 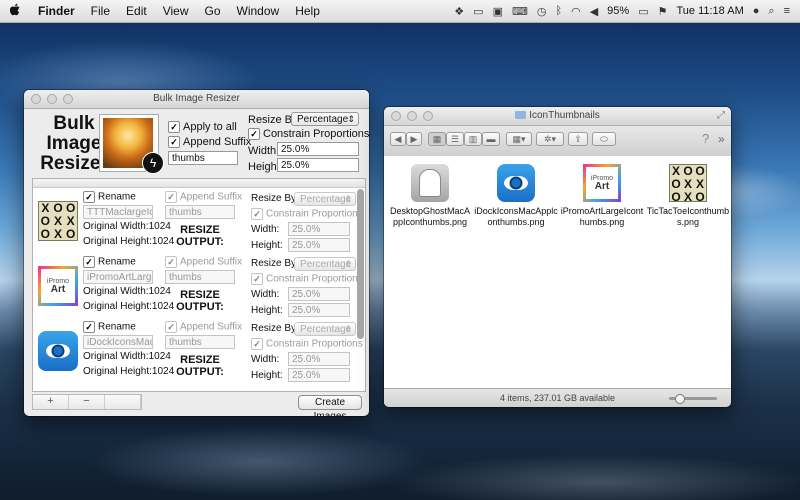 What do you see at coordinates (118, 212) in the screenshot?
I see `rename-input: TTTMaclargeIcon` at bounding box center [118, 212].